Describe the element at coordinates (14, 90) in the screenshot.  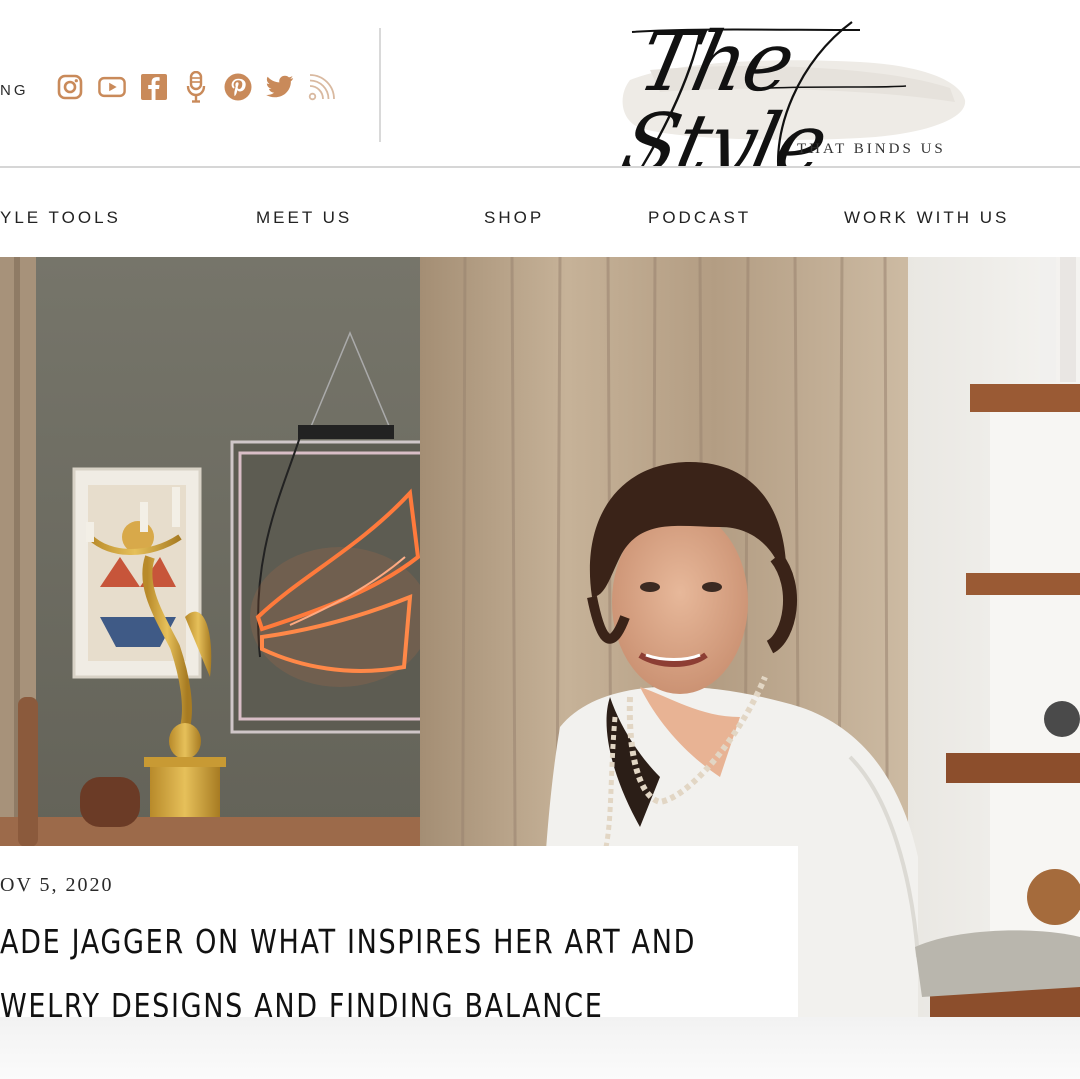
I see `header-link: NG` at that location.